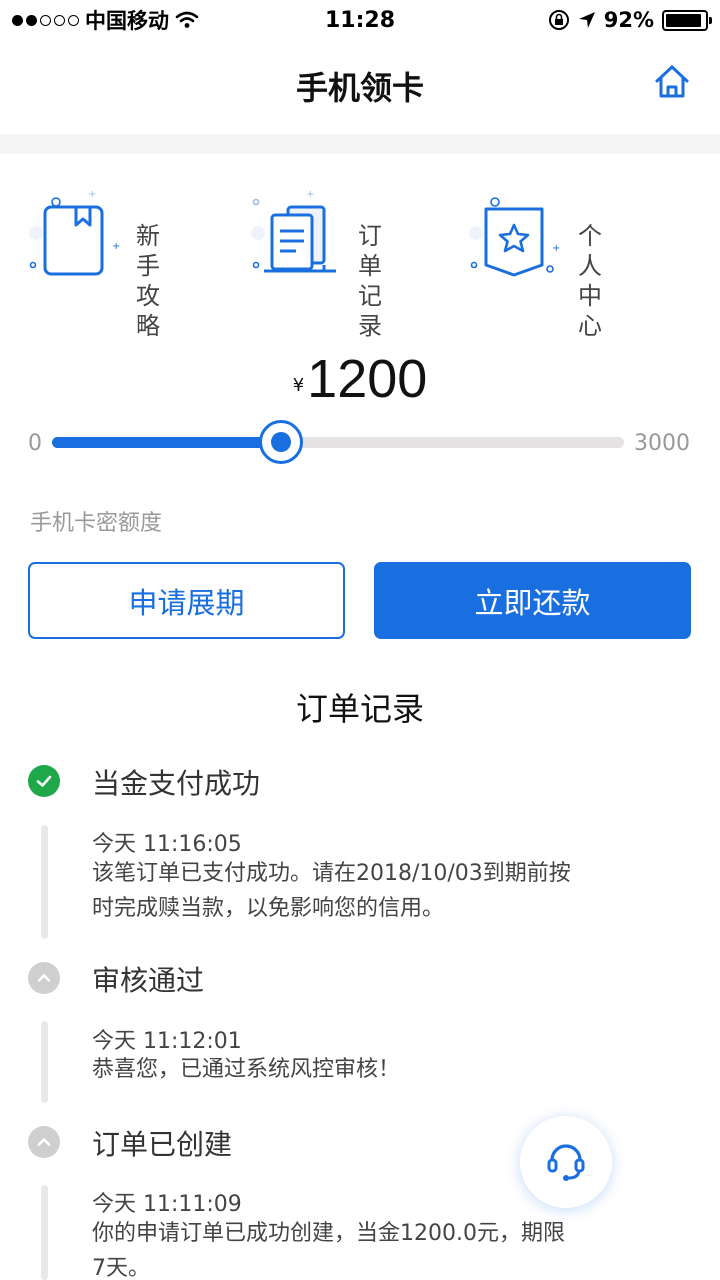 The height and width of the screenshot is (1280, 720). Describe the element at coordinates (683, 20) in the screenshot. I see `battery-fill` at that location.